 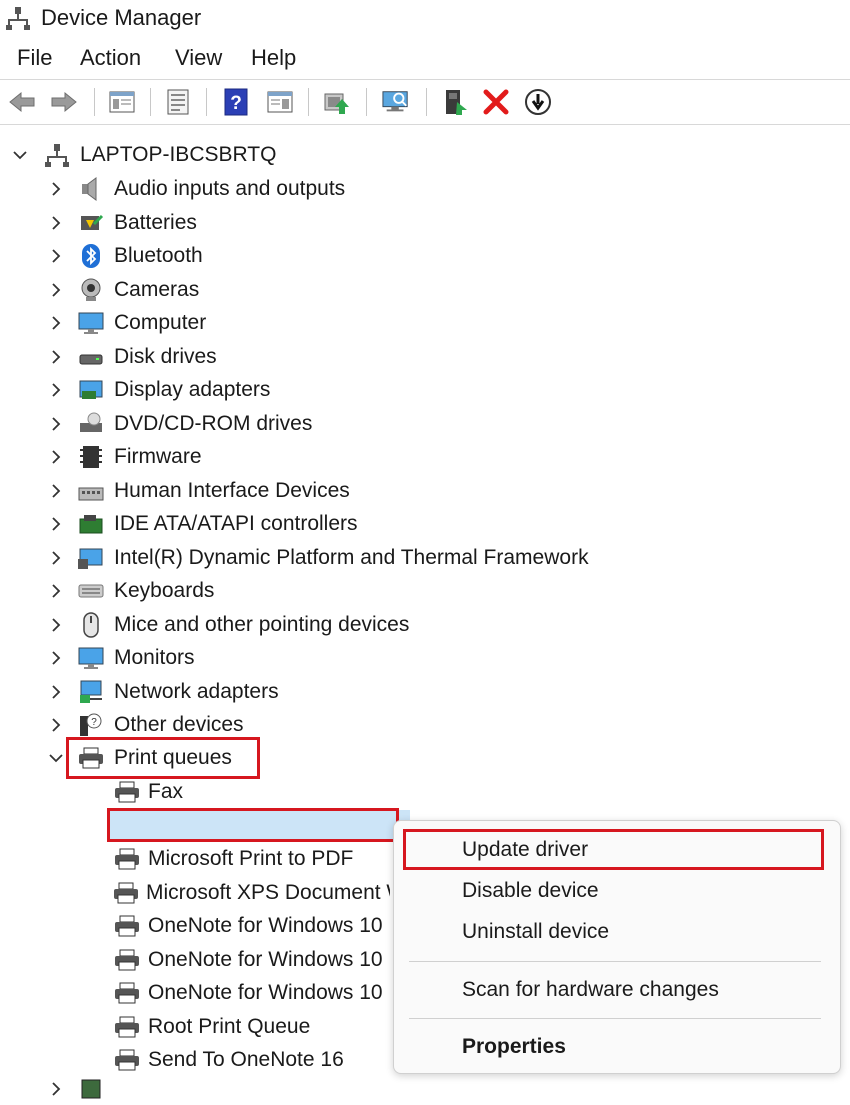 What do you see at coordinates (251, 893) in the screenshot?
I see `tree-item-printer: Microsoft XPS Document Writer` at bounding box center [251, 893].